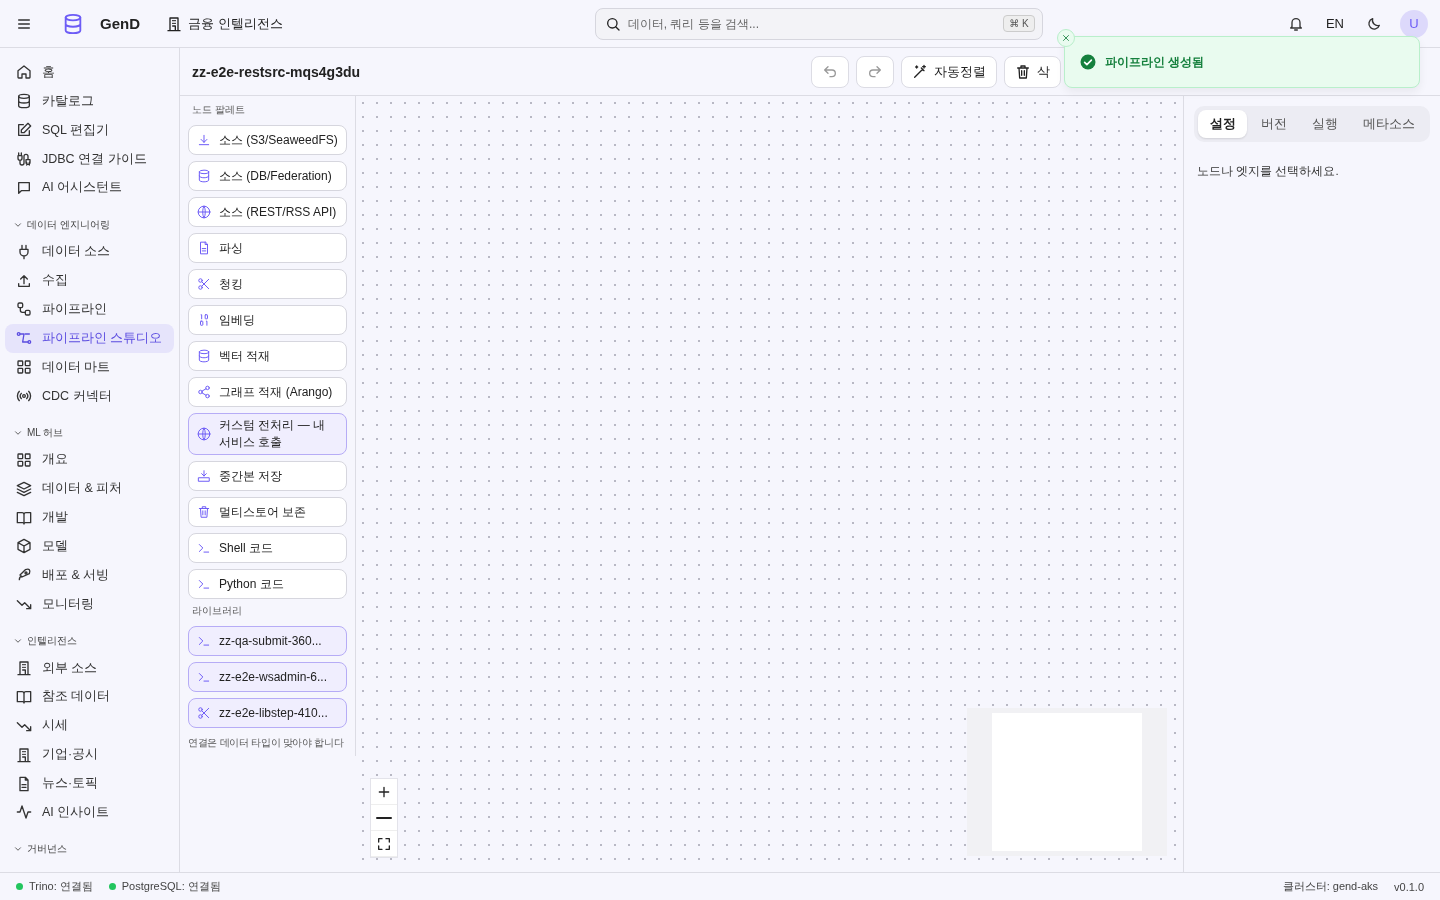 This screenshot has width=1440, height=900. Describe the element at coordinates (89, 252) in the screenshot. I see `sidebar-item: 데이터 소스` at that location.